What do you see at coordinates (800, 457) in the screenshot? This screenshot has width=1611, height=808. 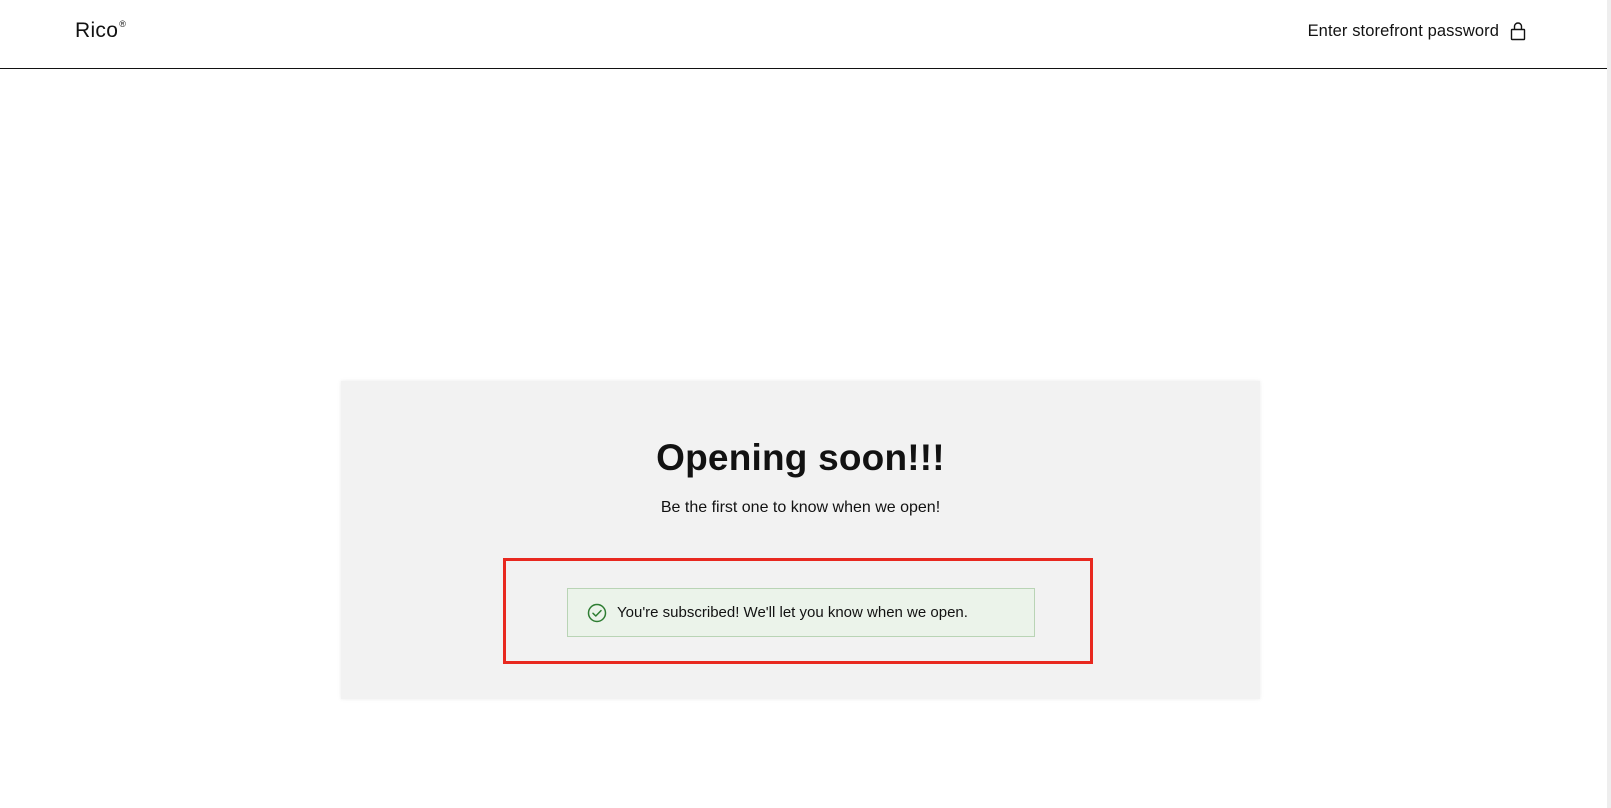 I see `page-title: Opening soon!!!` at bounding box center [800, 457].